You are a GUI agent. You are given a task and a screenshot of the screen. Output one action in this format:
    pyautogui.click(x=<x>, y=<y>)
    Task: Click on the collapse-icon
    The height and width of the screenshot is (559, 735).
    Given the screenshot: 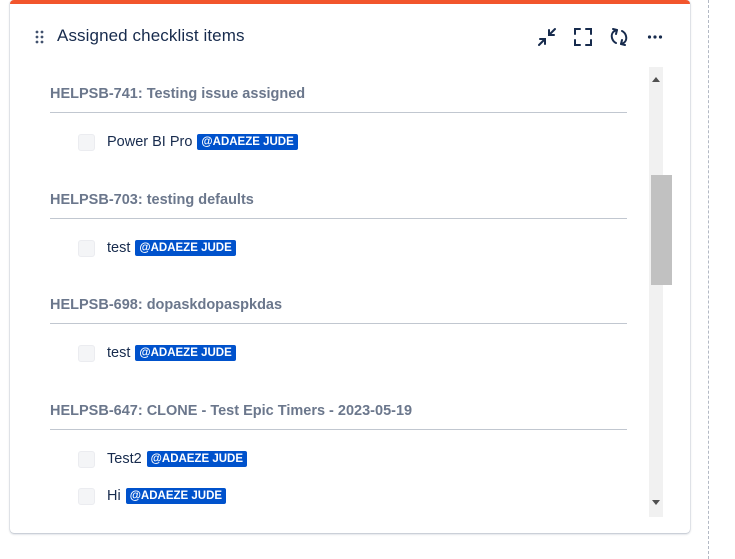 What is the action you would take?
    pyautogui.click(x=547, y=37)
    